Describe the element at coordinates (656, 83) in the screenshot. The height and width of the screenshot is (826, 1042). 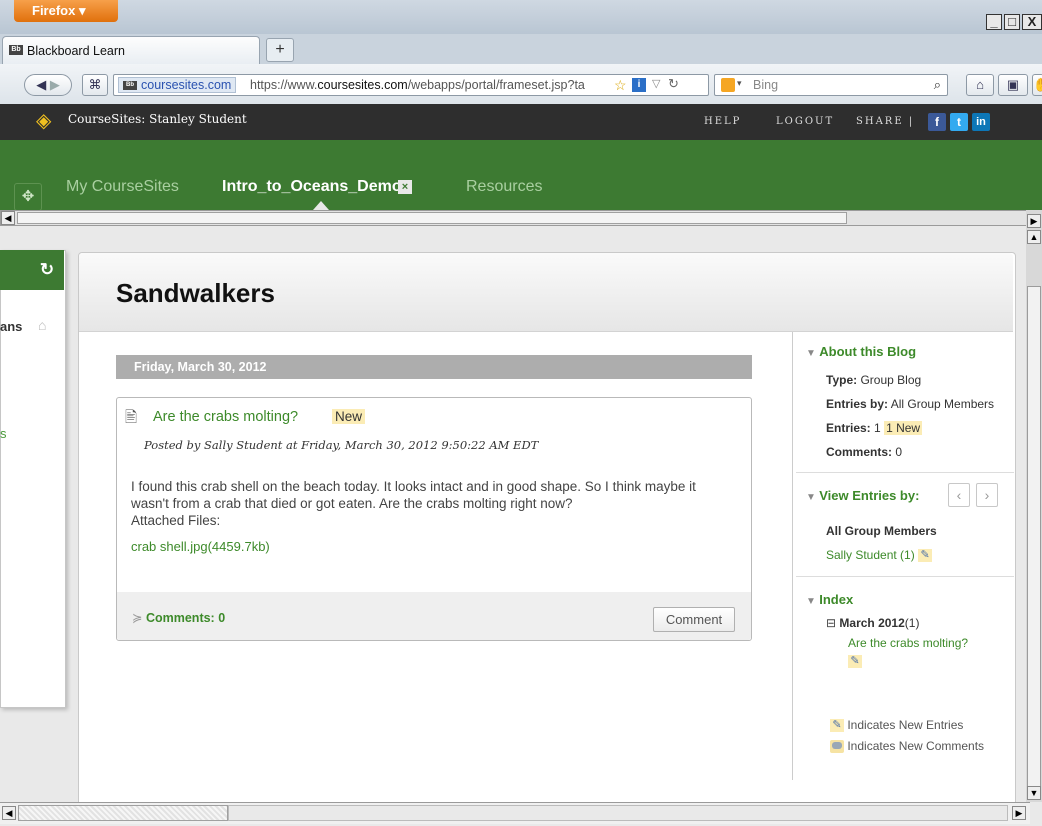
I see `dropdown-arrow-icon: ▽` at that location.